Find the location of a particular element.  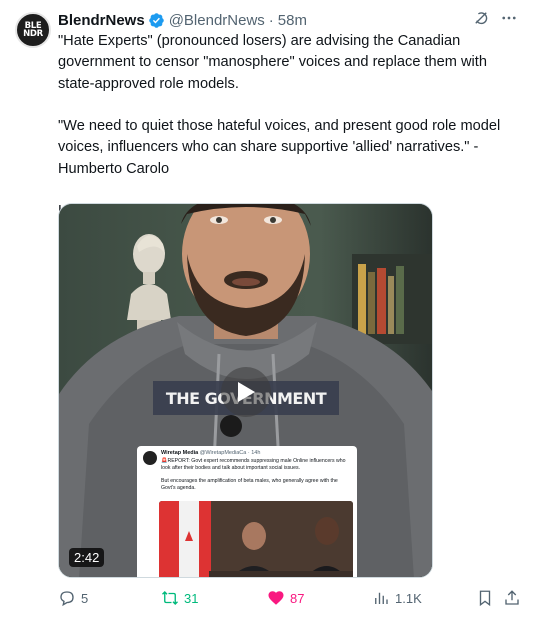

action-bar: 5 31 87 1.1K is located at coordinates (291, 599).